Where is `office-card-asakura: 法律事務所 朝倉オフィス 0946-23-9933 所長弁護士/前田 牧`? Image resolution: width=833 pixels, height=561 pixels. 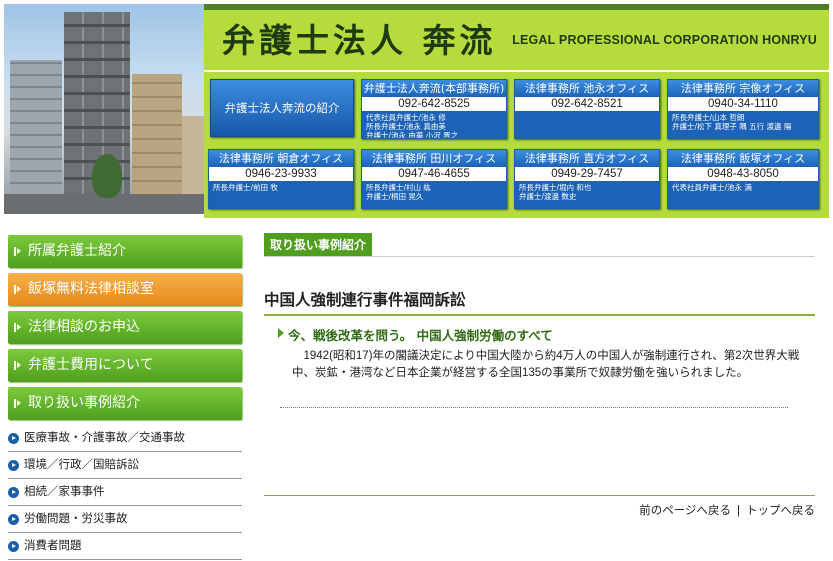 office-card-asakura: 法律事務所 朝倉オフィス 0946-23-9933 所長弁護士/前田 牧 is located at coordinates (281, 179).